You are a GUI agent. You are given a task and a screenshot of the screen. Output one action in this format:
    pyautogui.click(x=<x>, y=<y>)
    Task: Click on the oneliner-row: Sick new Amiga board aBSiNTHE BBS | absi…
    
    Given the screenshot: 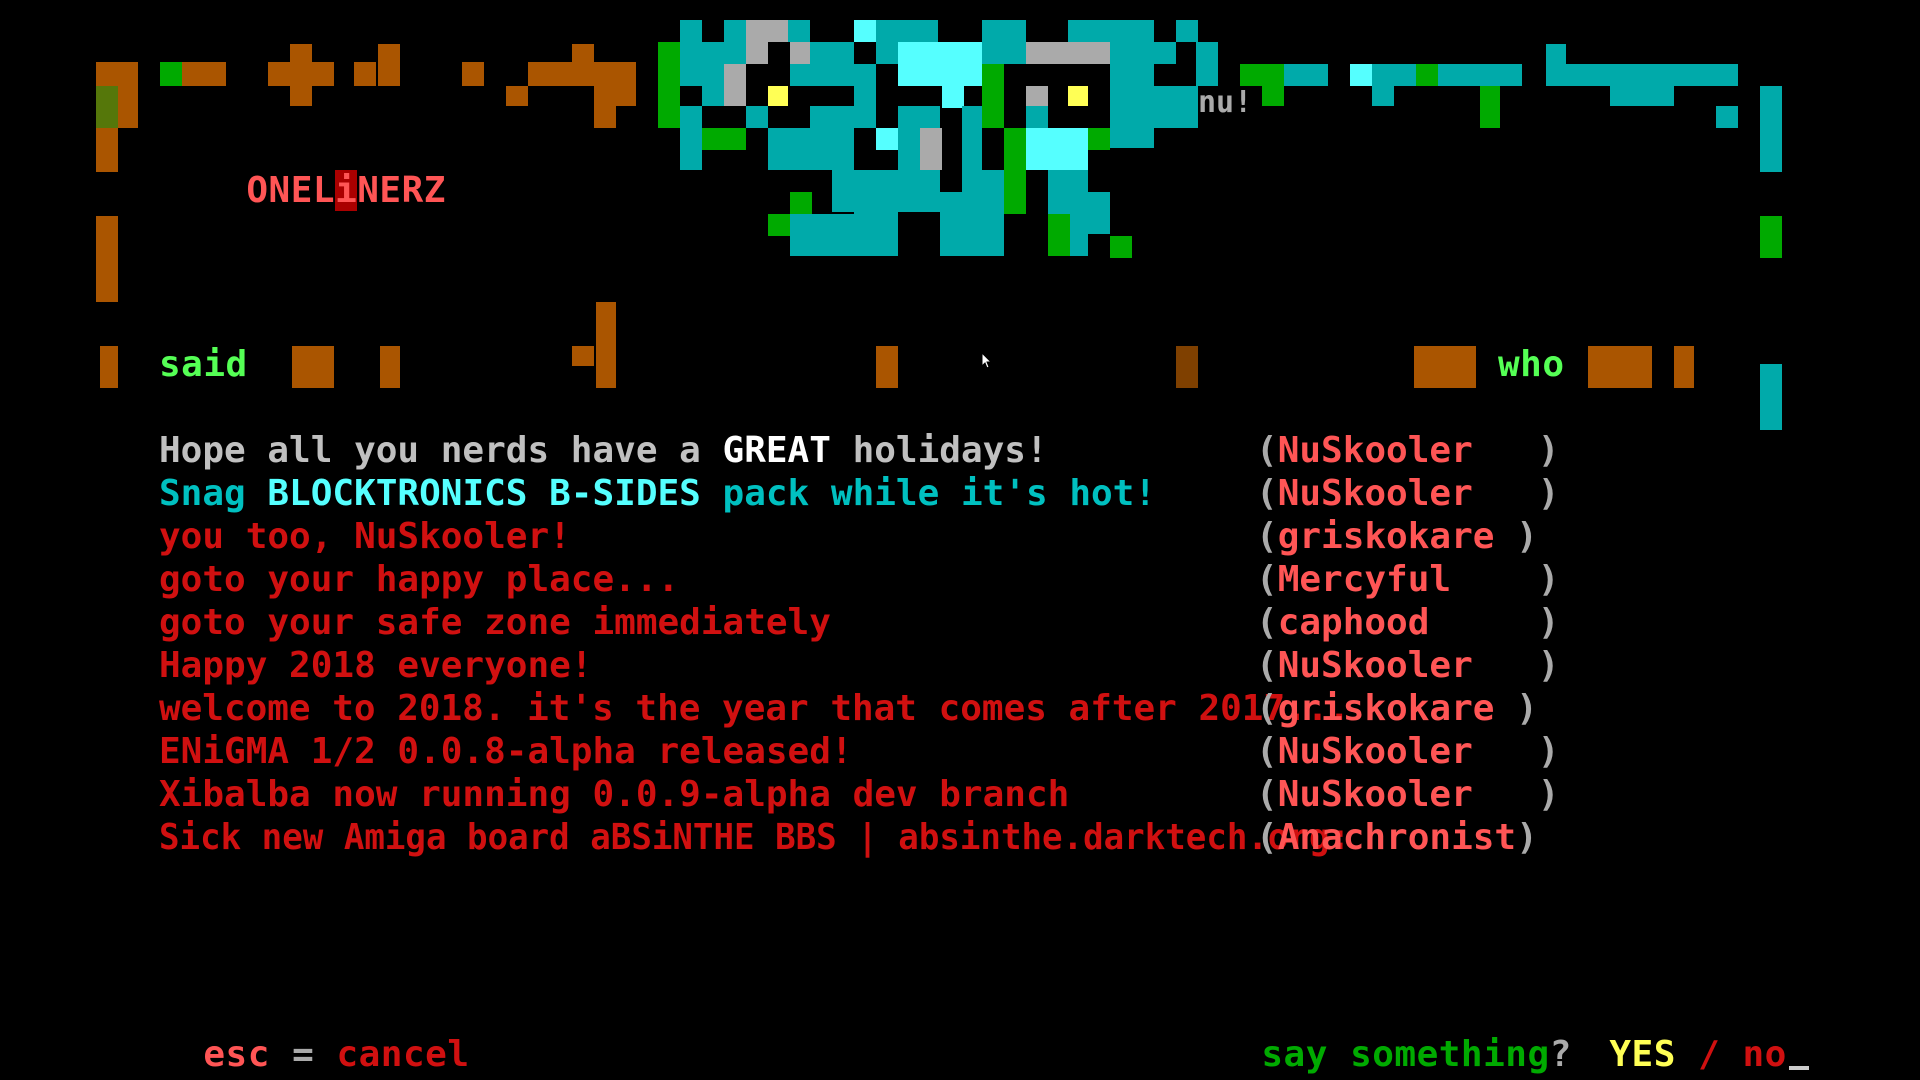 What is the action you would take?
    pyautogui.click(x=939, y=838)
    